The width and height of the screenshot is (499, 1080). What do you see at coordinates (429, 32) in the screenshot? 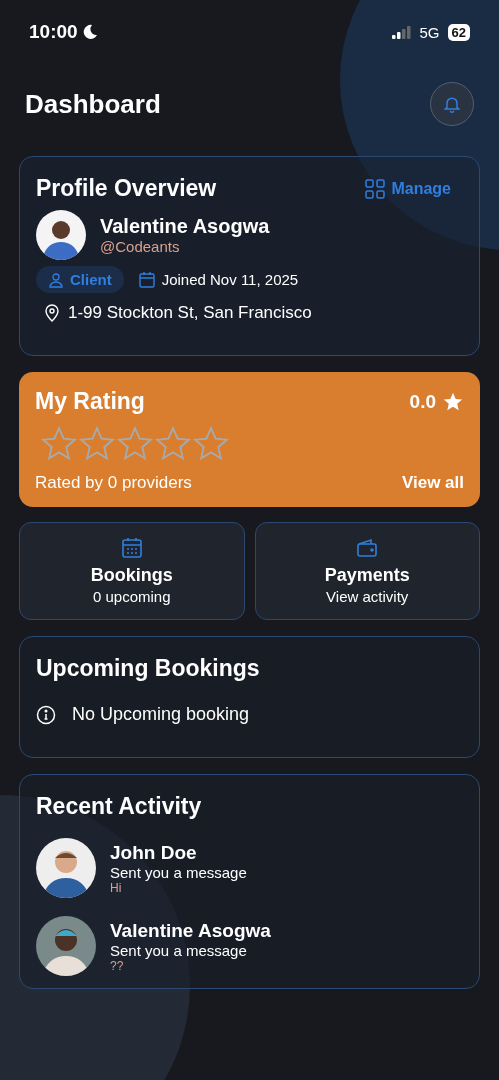
I see `network-label: 5G` at bounding box center [429, 32].